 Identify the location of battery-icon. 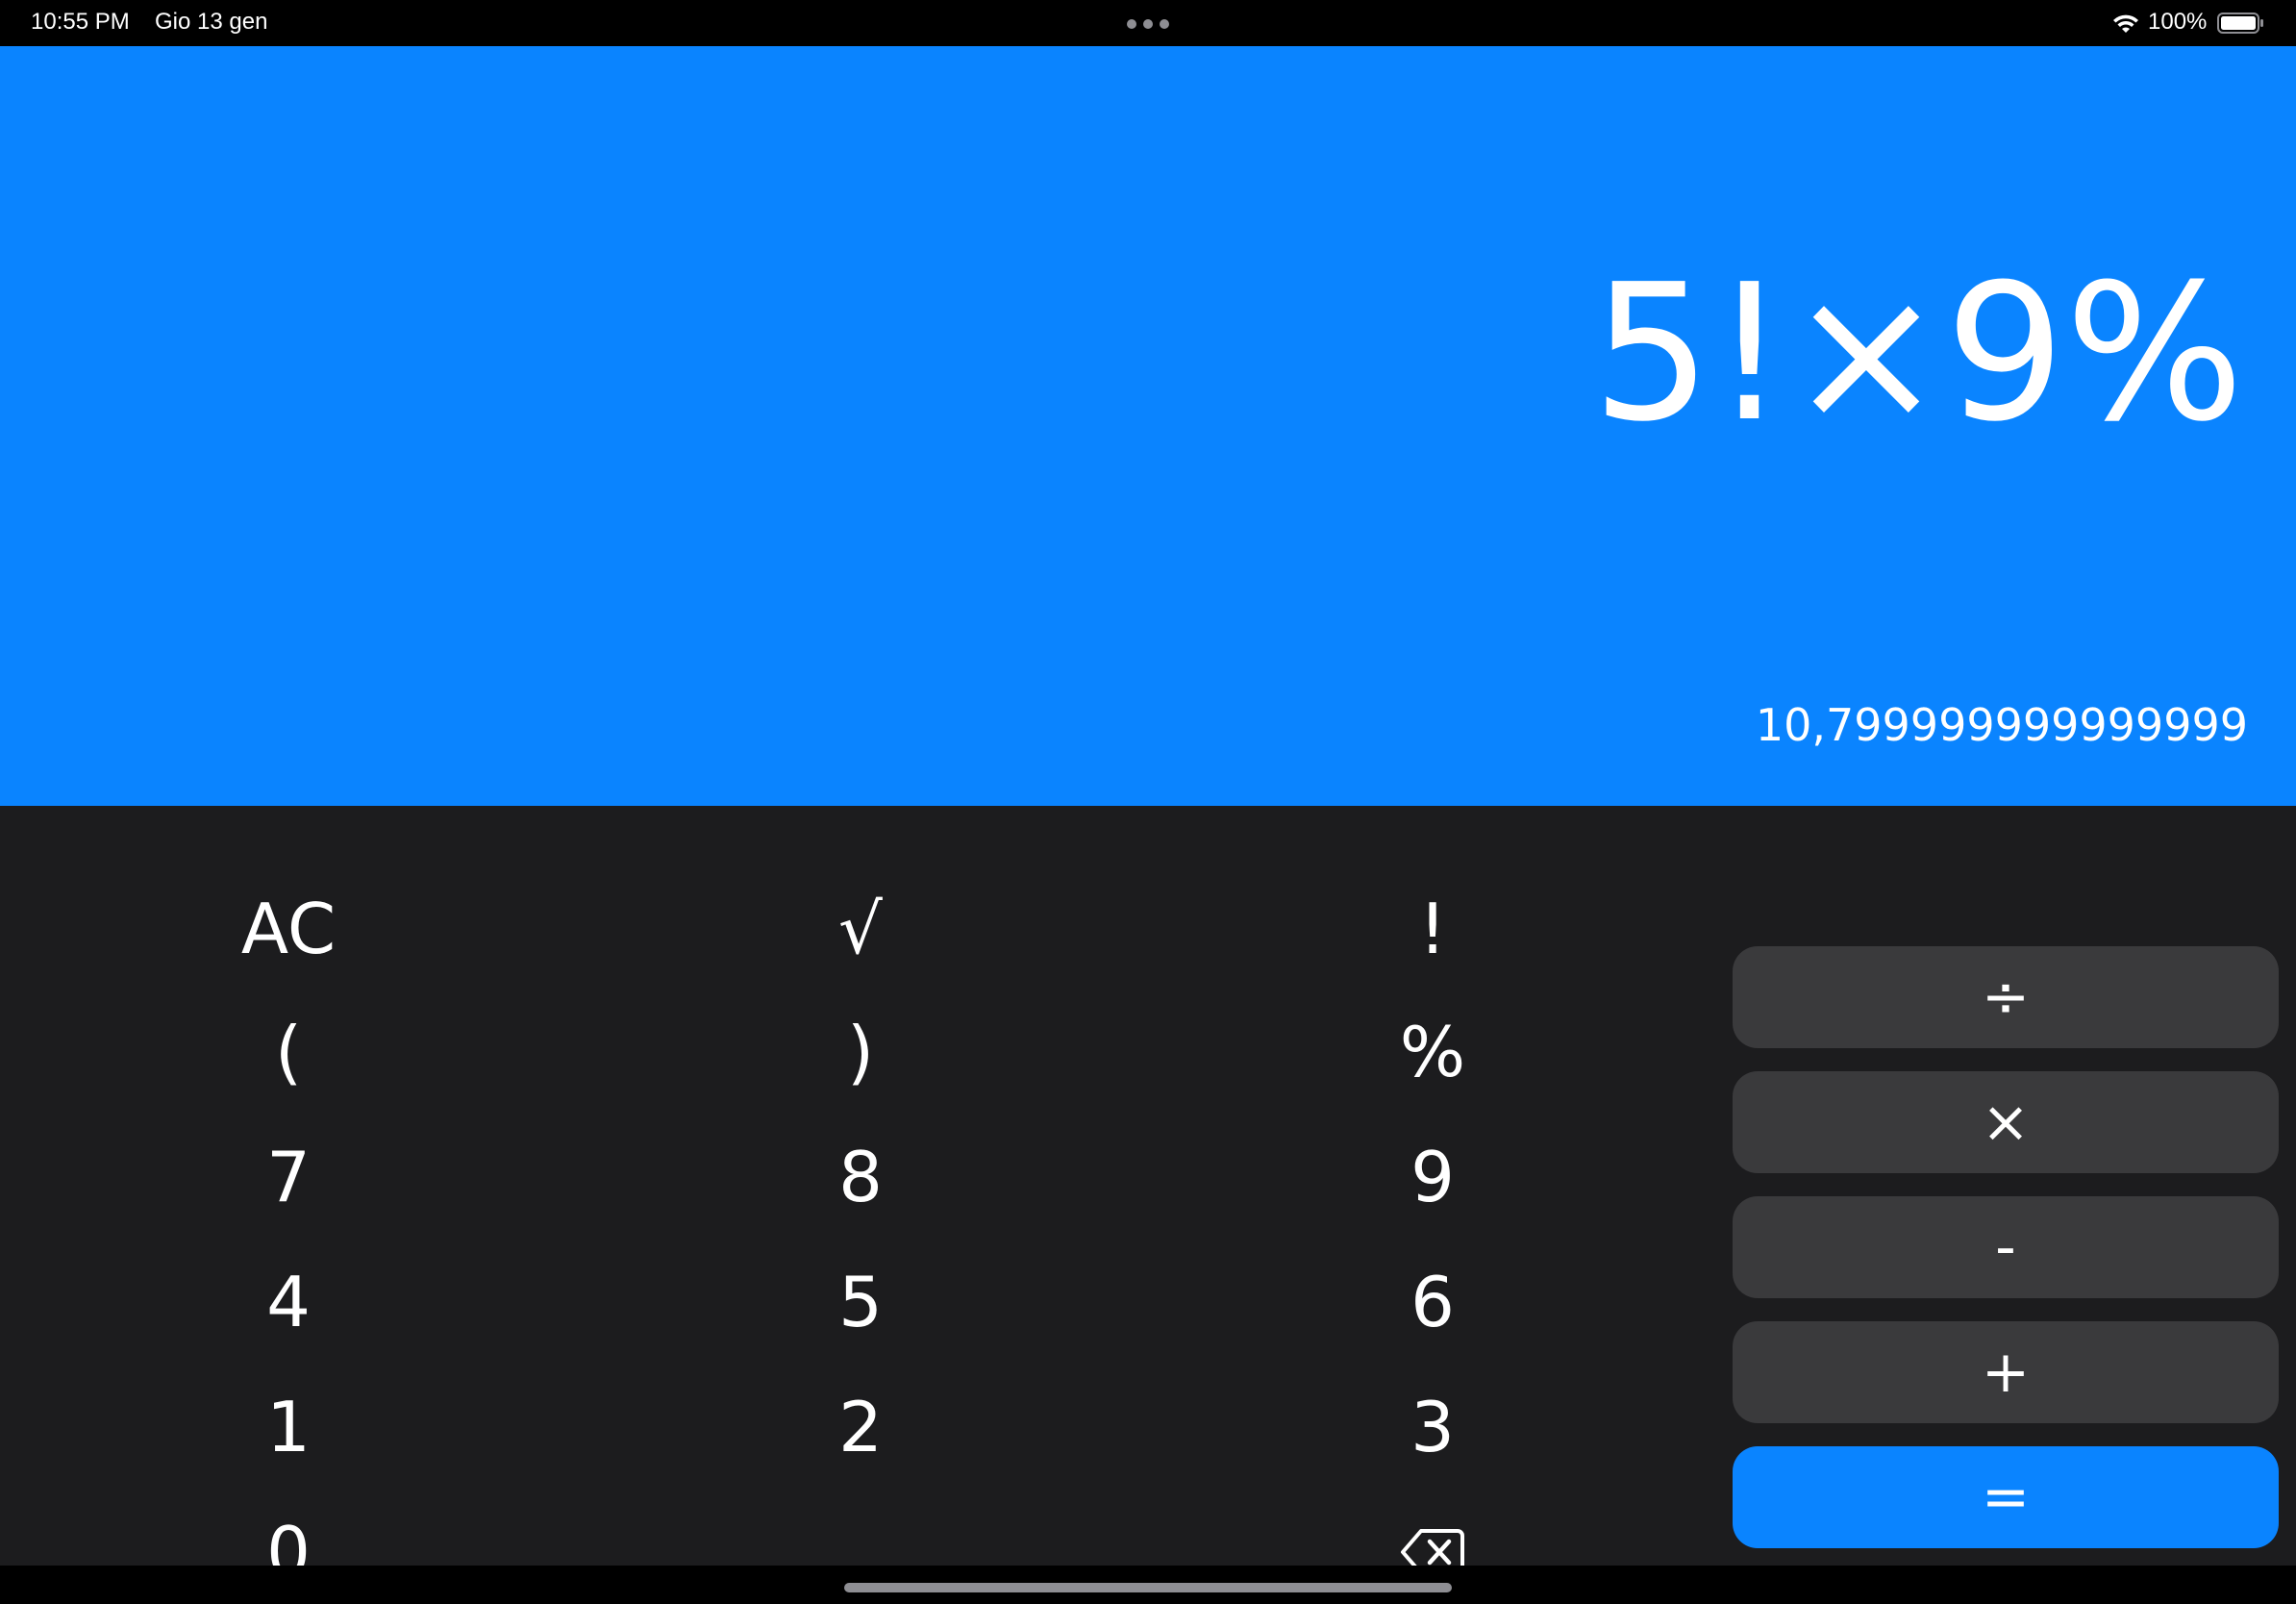
(2240, 23).